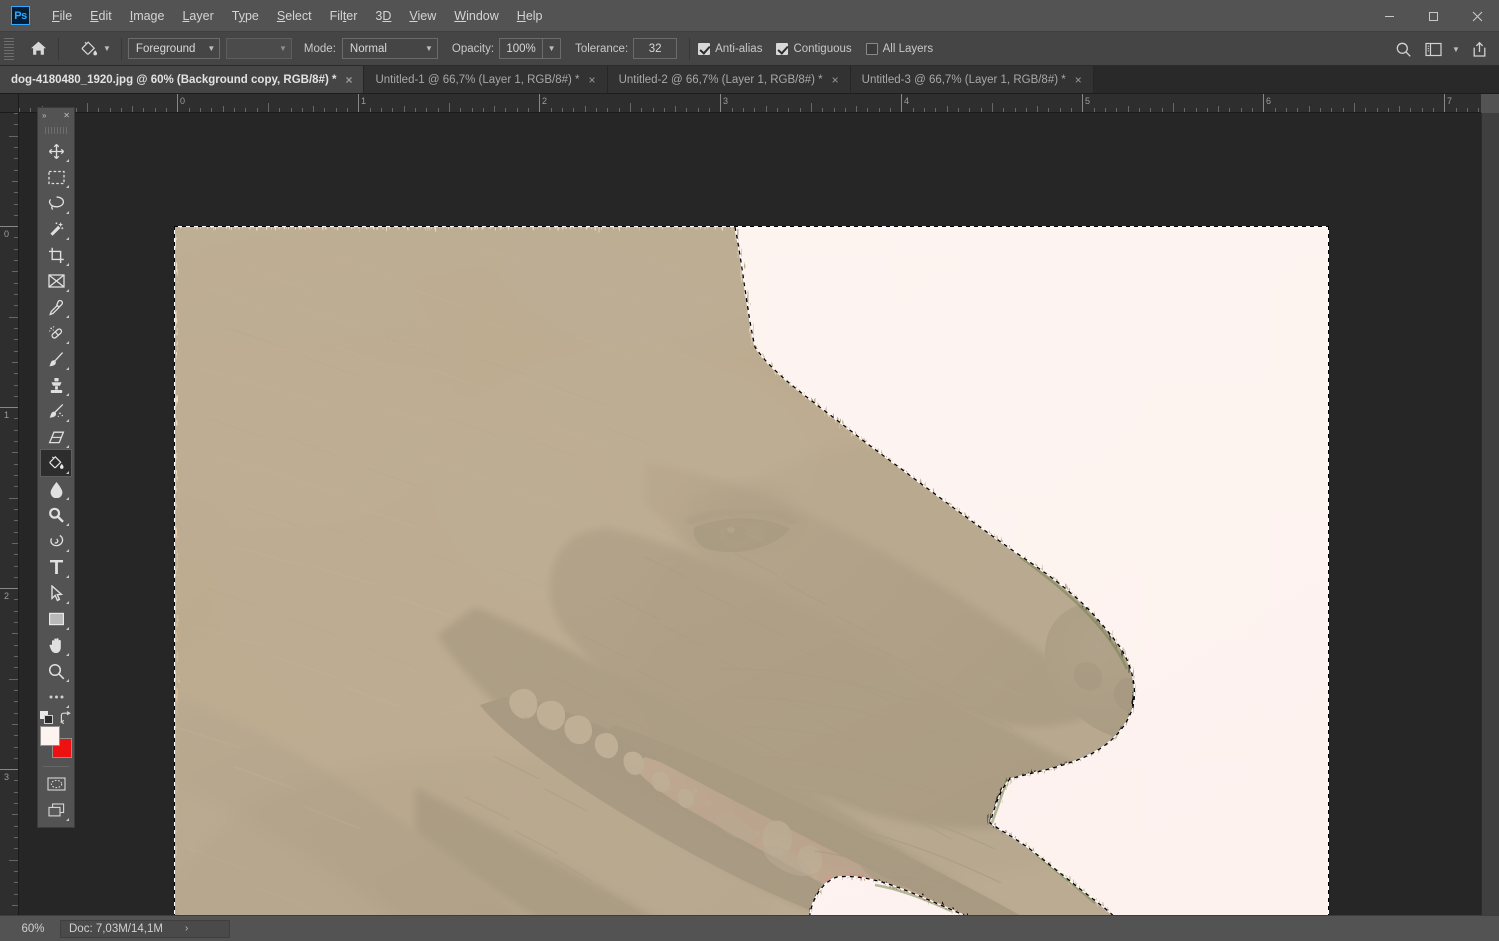 Image resolution: width=1499 pixels, height=941 pixels. I want to click on document-tab-3: Untitled-3 @ 66,7% (Layer 1, RGB/8#) * ×, so click(972, 79).